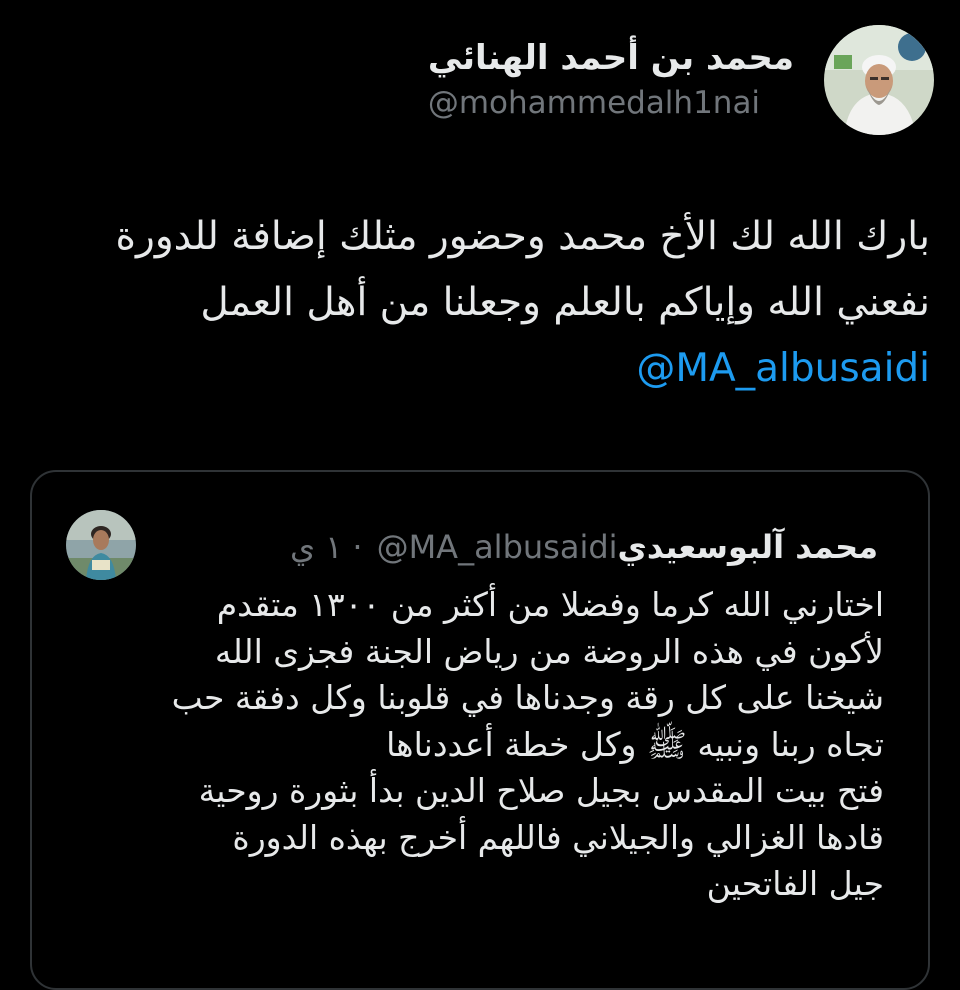  I want to click on author-names: محمد بن أحمد الهنائي @mohammedalh1nai, so click(611, 80).